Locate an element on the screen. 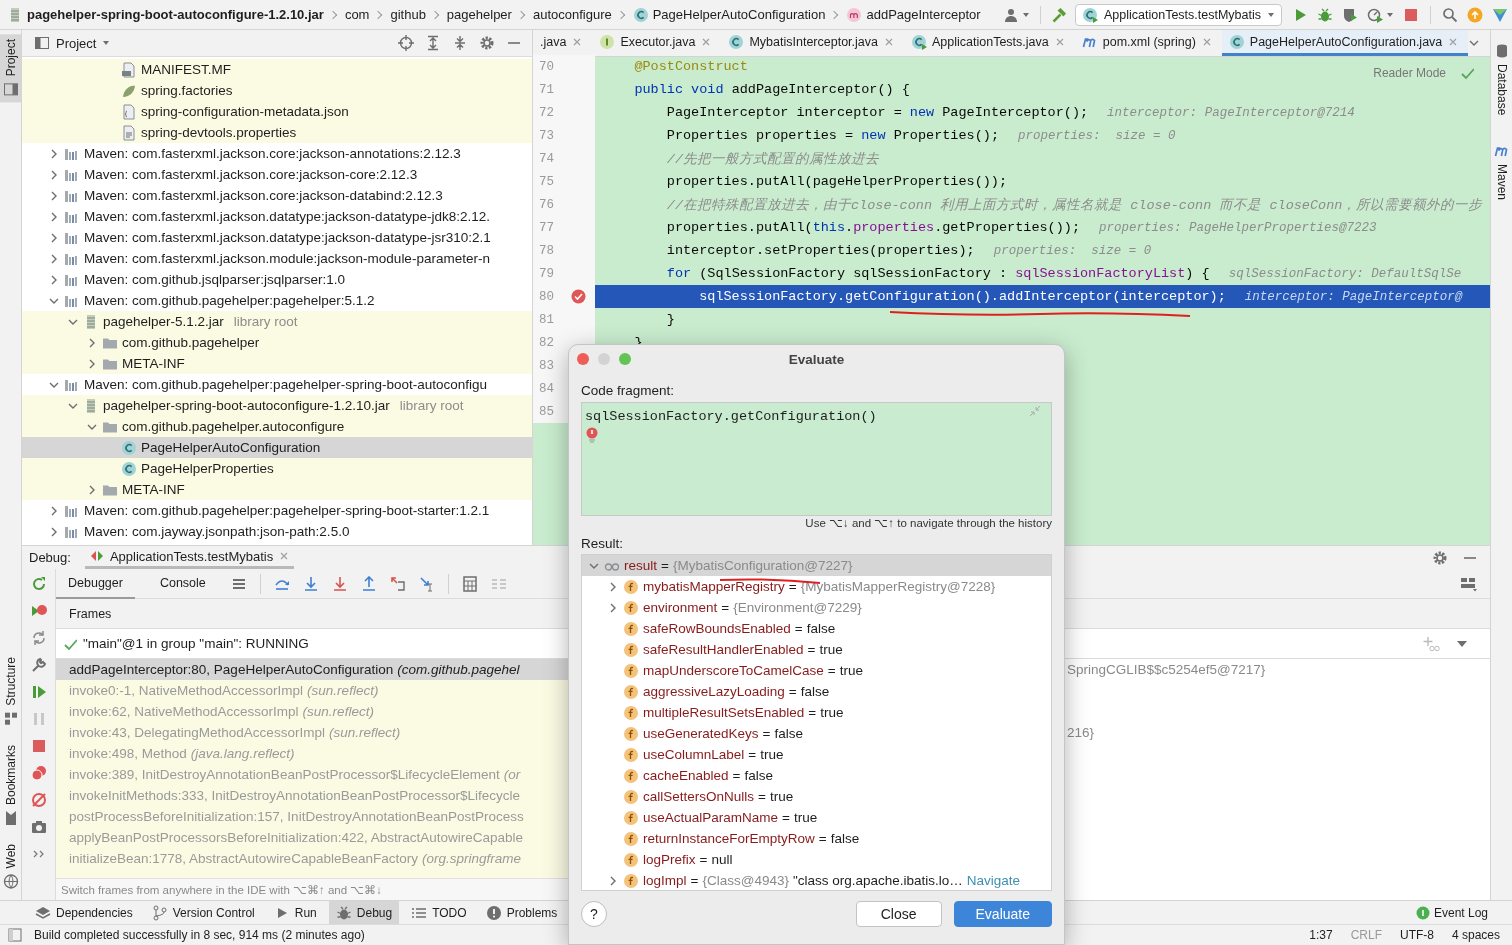  dialog-button: Close is located at coordinates (898, 914).